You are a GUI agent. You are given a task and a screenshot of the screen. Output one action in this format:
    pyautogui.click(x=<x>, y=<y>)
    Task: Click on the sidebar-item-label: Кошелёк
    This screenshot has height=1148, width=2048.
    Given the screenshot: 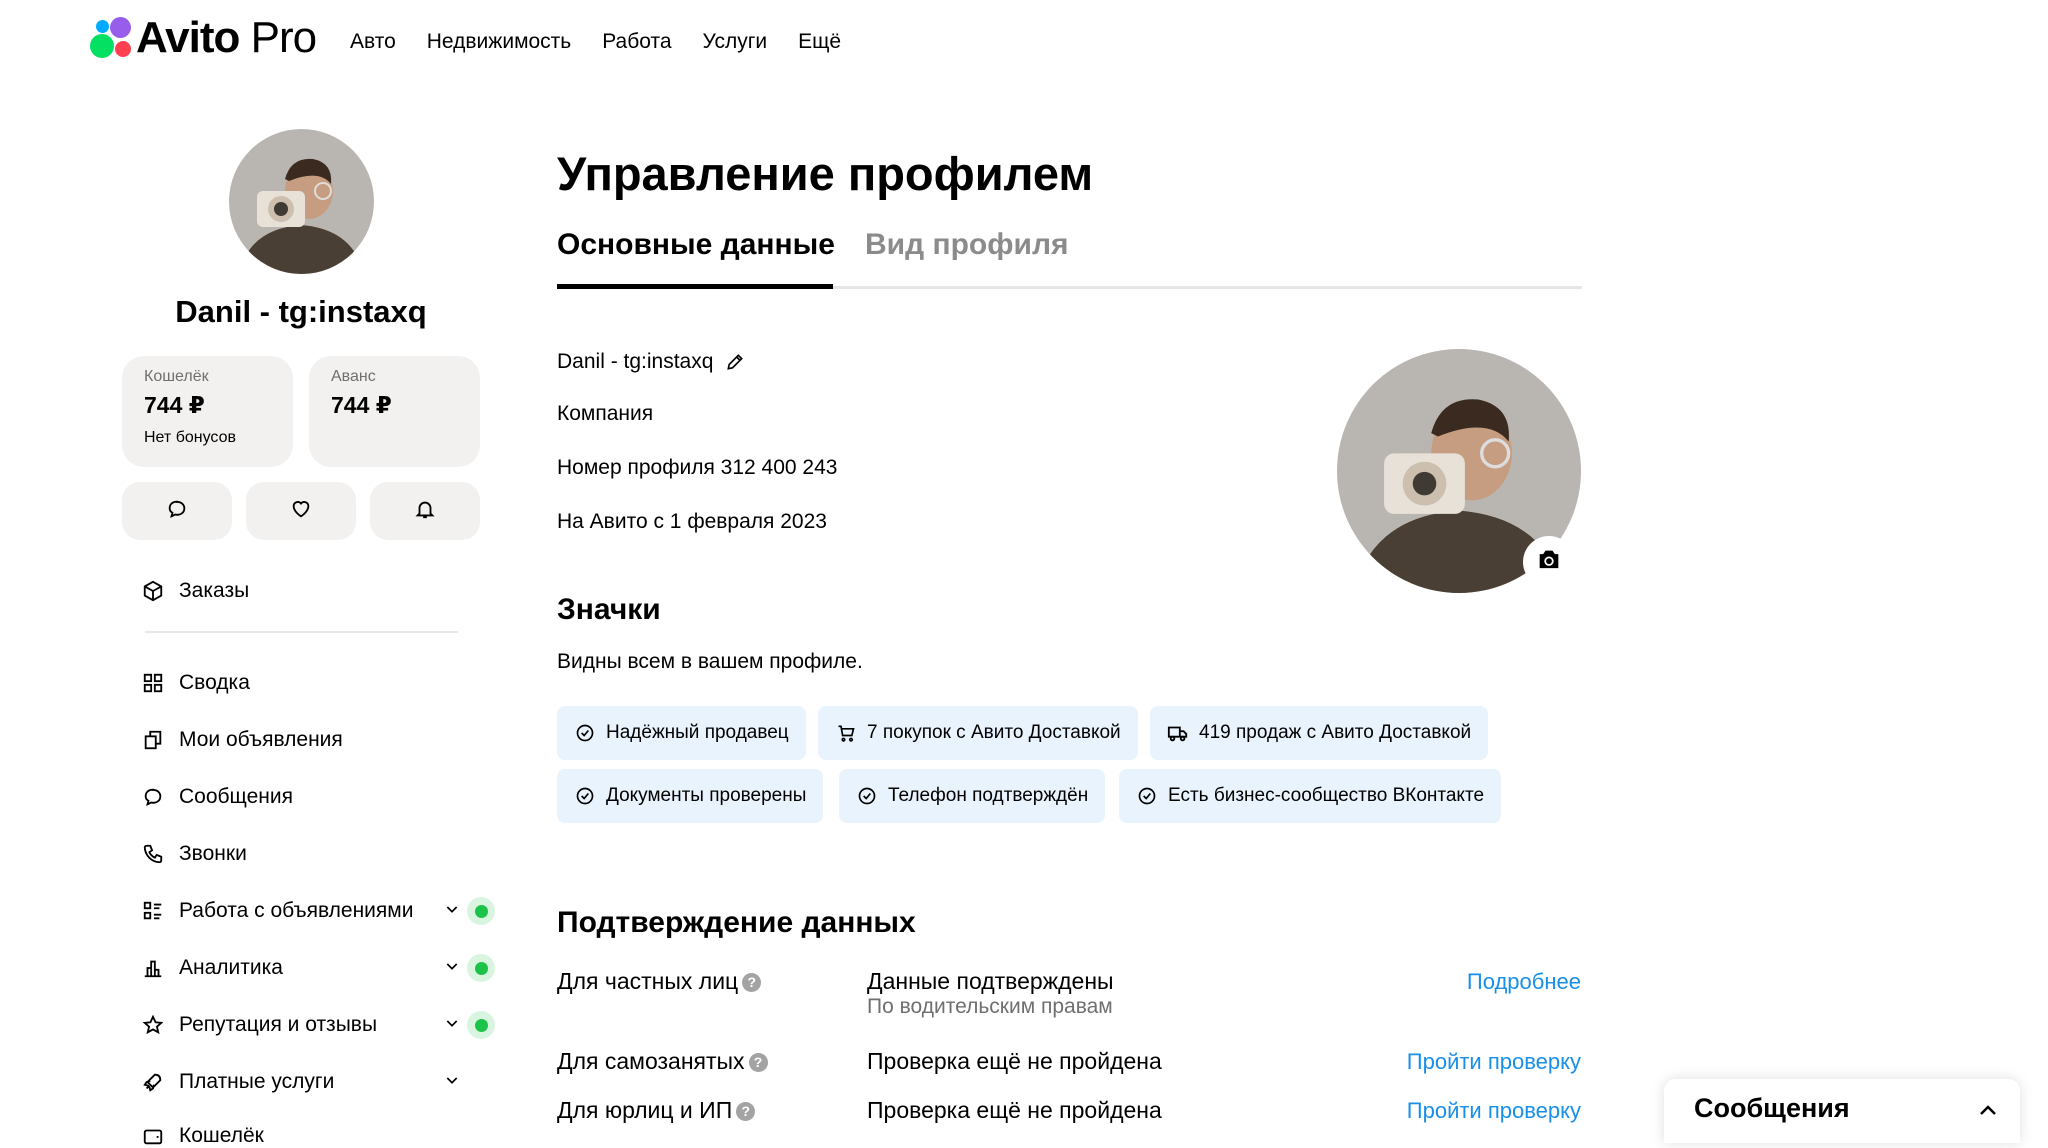 What is the action you would take?
    pyautogui.click(x=221, y=1135)
    